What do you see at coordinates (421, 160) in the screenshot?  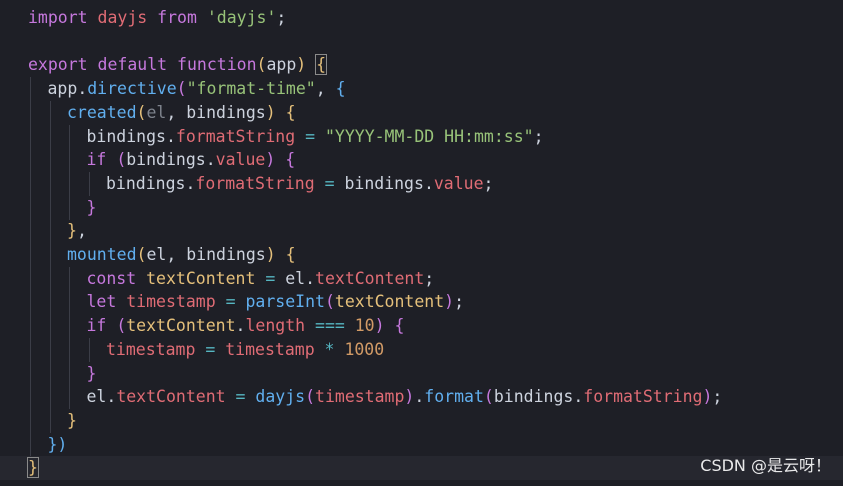 I see `code-line: if (bindings.value) {` at bounding box center [421, 160].